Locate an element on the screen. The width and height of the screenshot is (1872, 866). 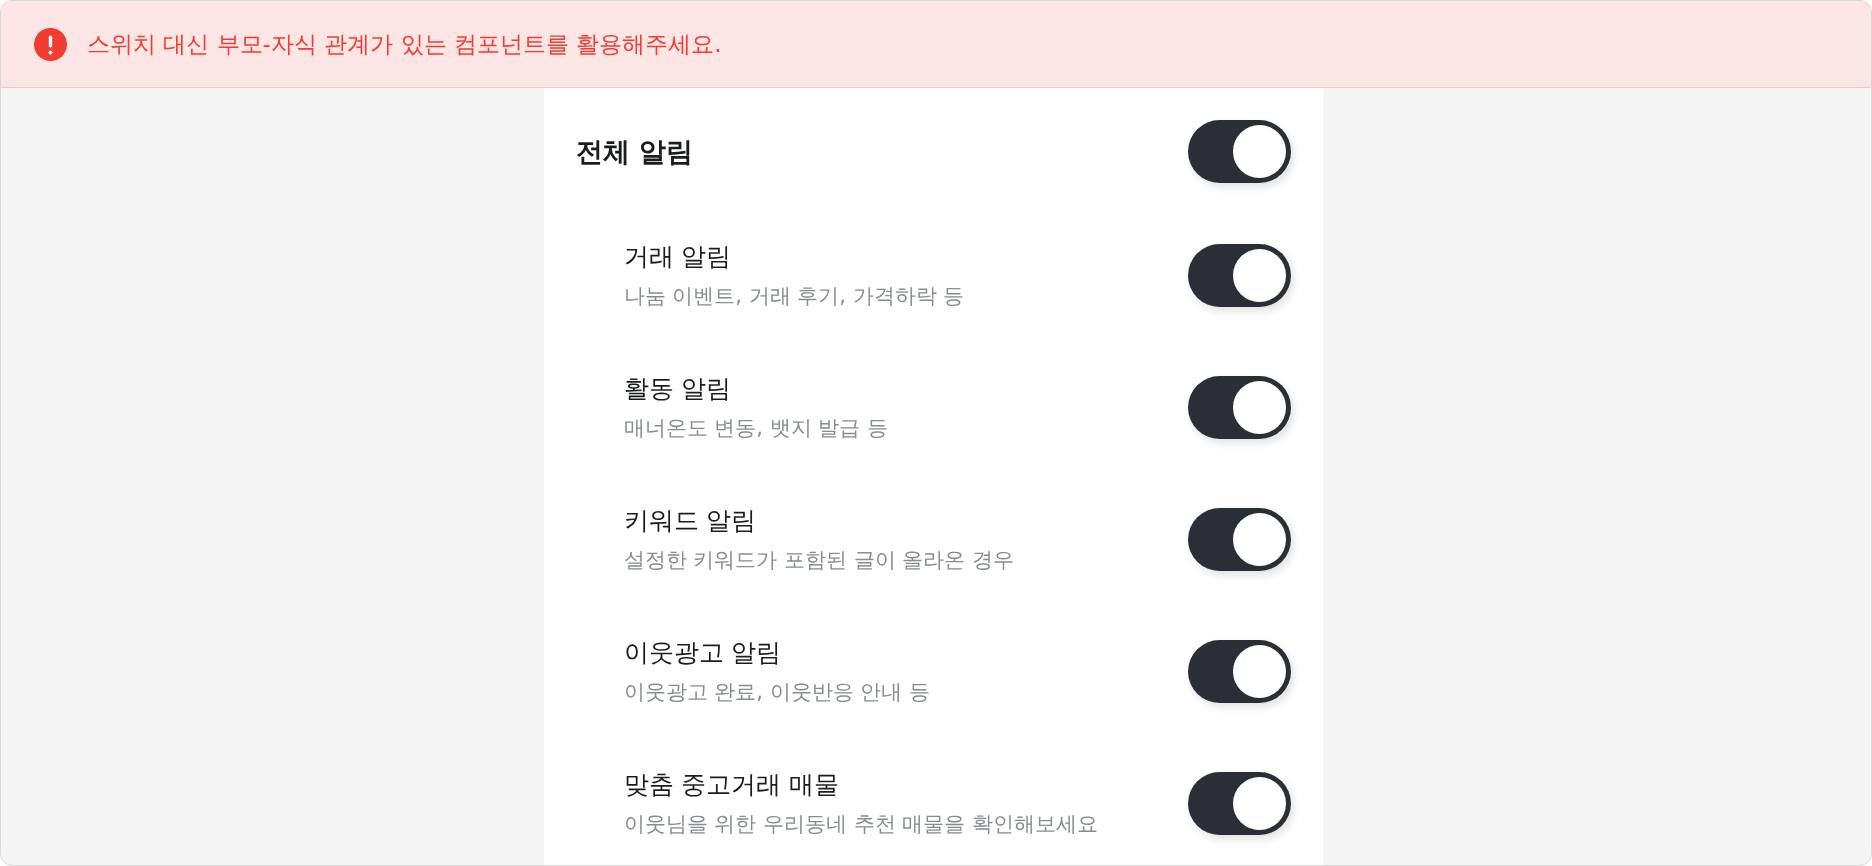
setting-description: 매너온도 변동, 뱃지 발급 등 is located at coordinates (755, 428).